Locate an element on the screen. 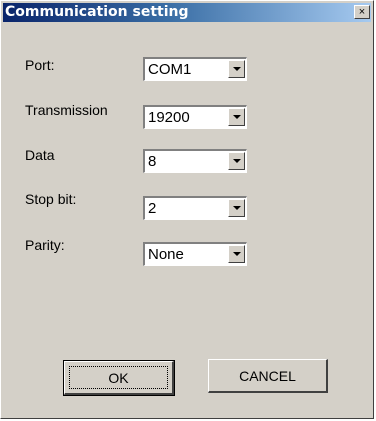 The width and height of the screenshot is (376, 421). close-icon: × is located at coordinates (362, 12).